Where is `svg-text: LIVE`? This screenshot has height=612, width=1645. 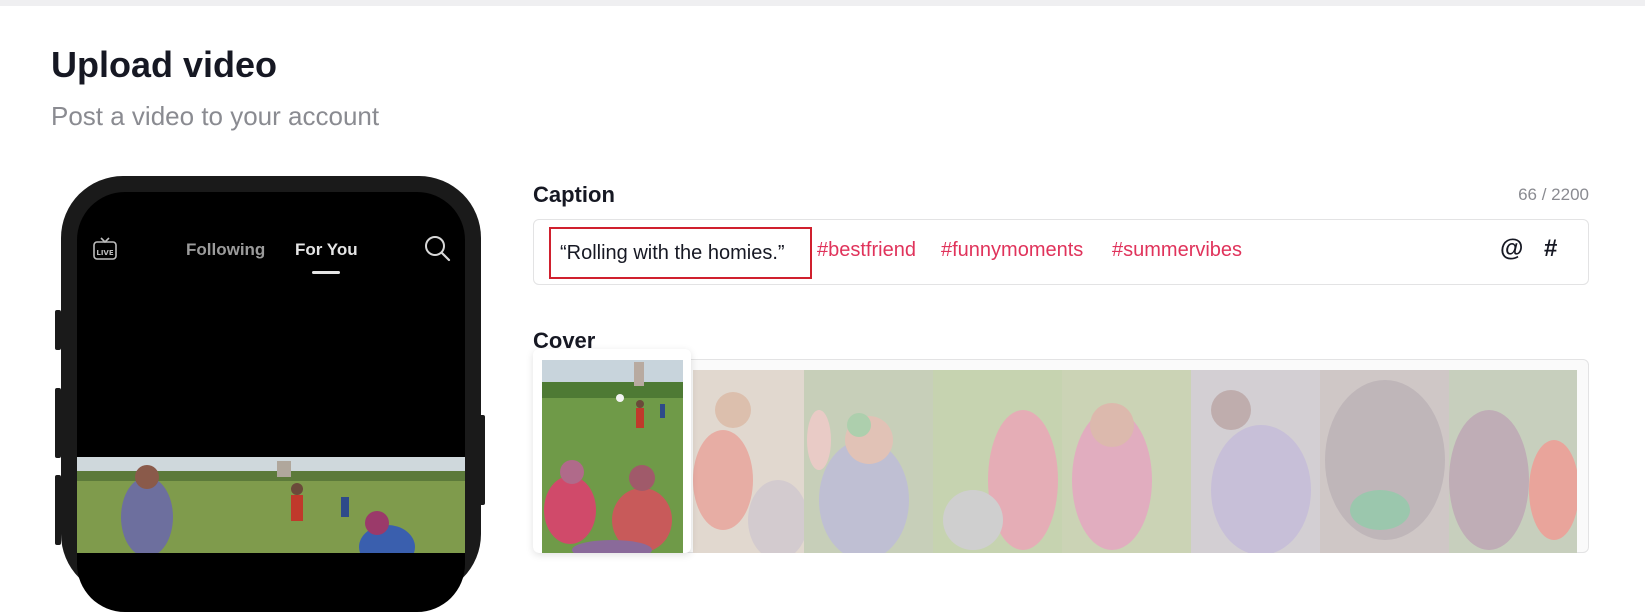
svg-text: LIVE is located at coordinates (104, 253).